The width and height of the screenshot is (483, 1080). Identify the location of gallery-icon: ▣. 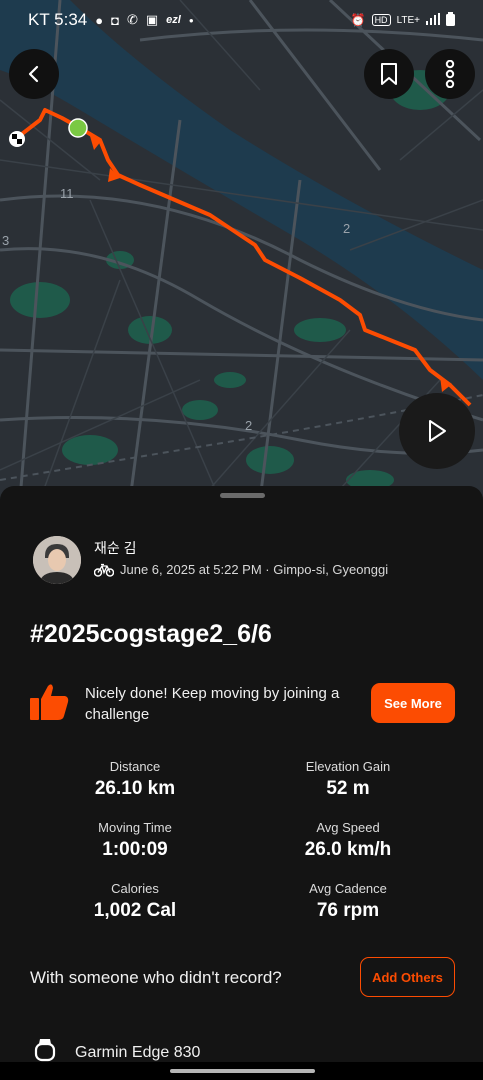
(152, 19).